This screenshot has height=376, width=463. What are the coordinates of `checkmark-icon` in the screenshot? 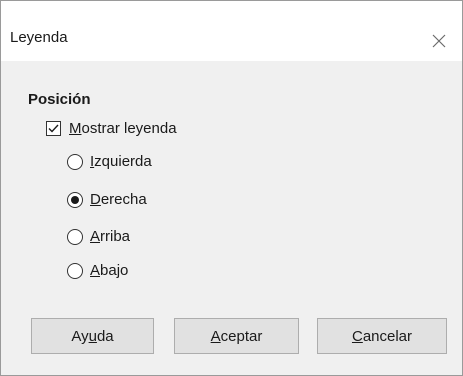 It's located at (53, 128).